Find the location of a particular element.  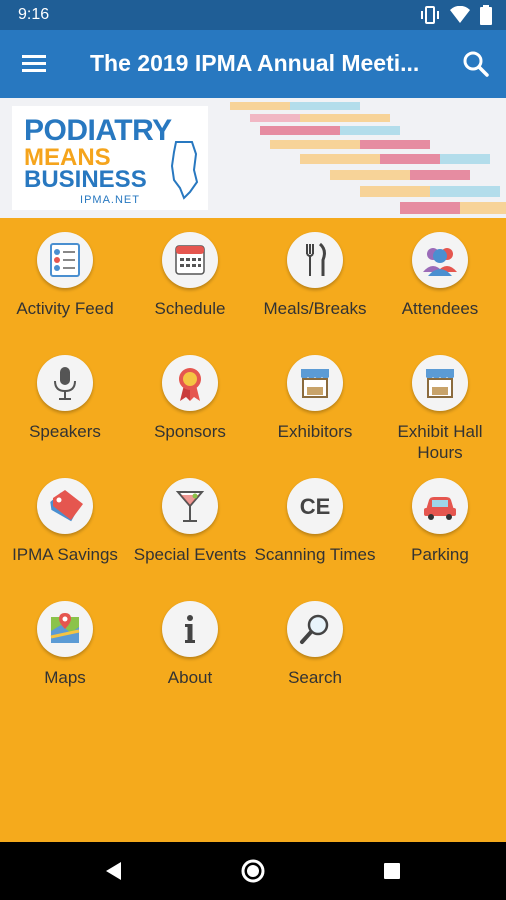

system-nav-bar is located at coordinates (253, 871).